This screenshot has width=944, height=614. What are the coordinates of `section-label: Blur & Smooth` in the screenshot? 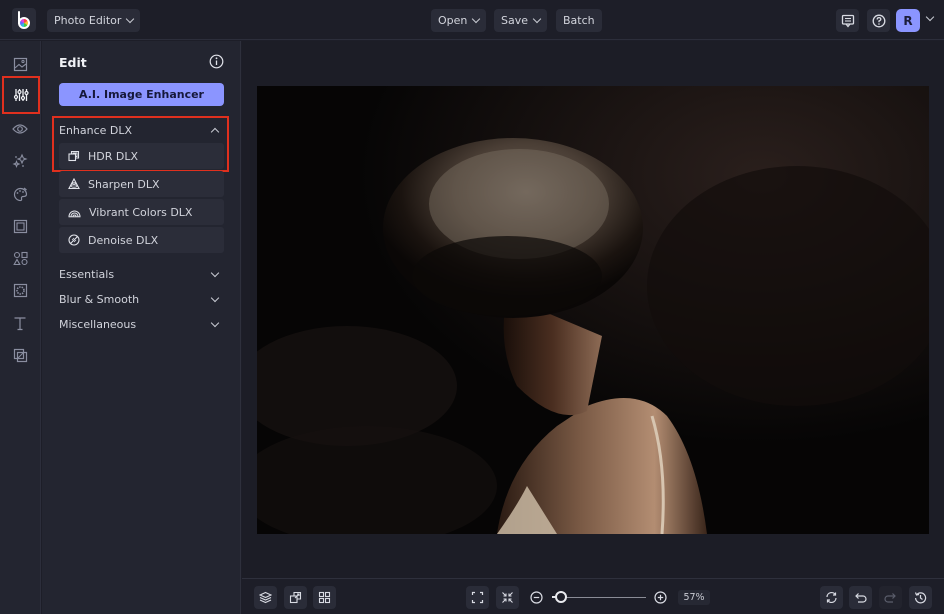 It's located at (99, 299).